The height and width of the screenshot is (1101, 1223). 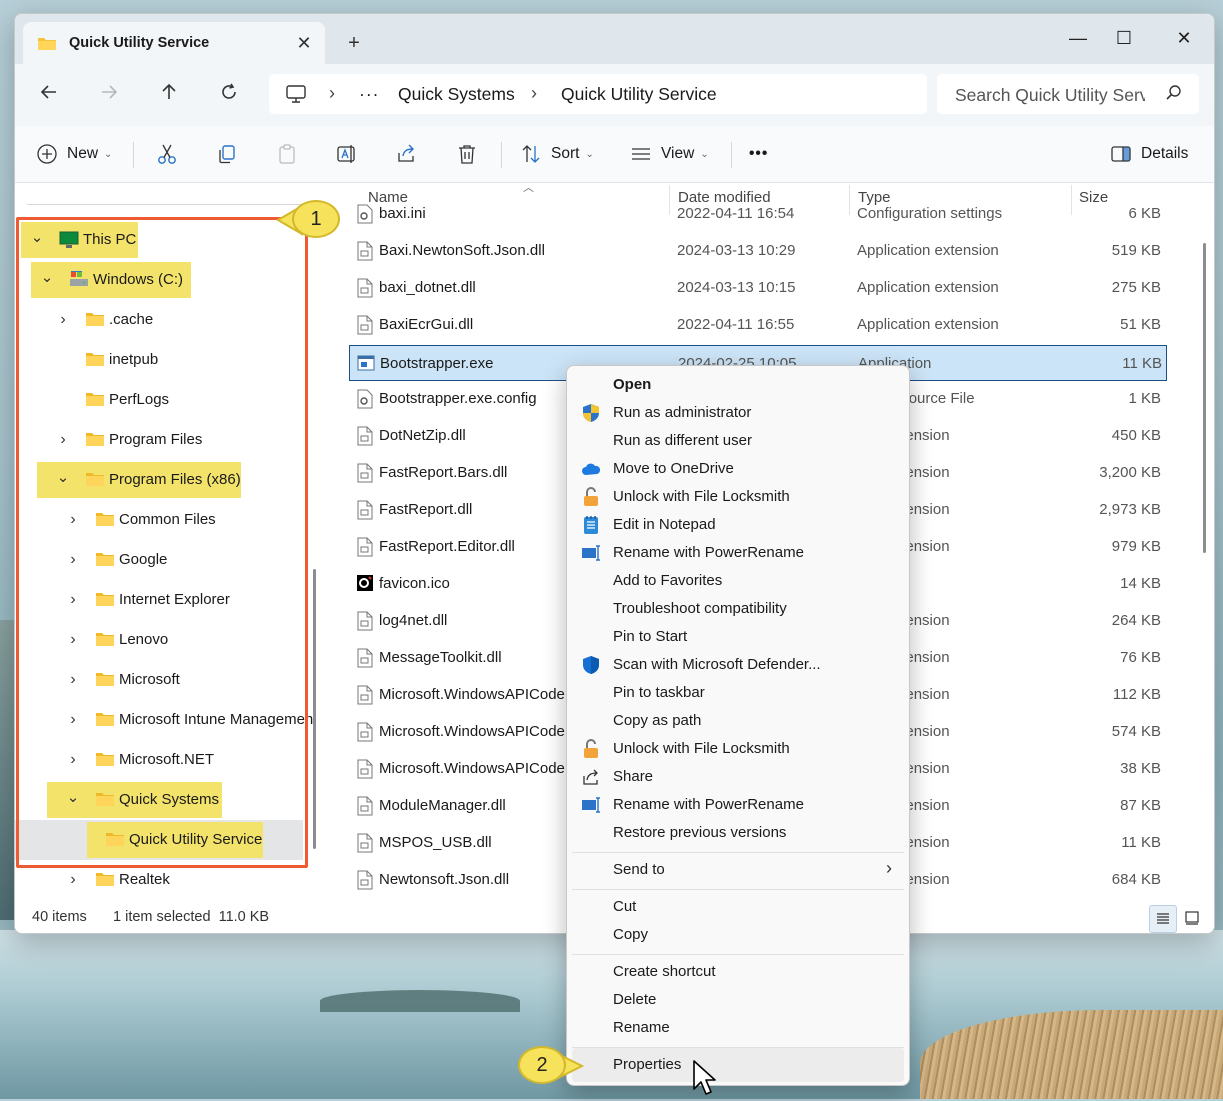 What do you see at coordinates (738, 870) in the screenshot?
I see `menu-item-send-to: Send to ›` at bounding box center [738, 870].